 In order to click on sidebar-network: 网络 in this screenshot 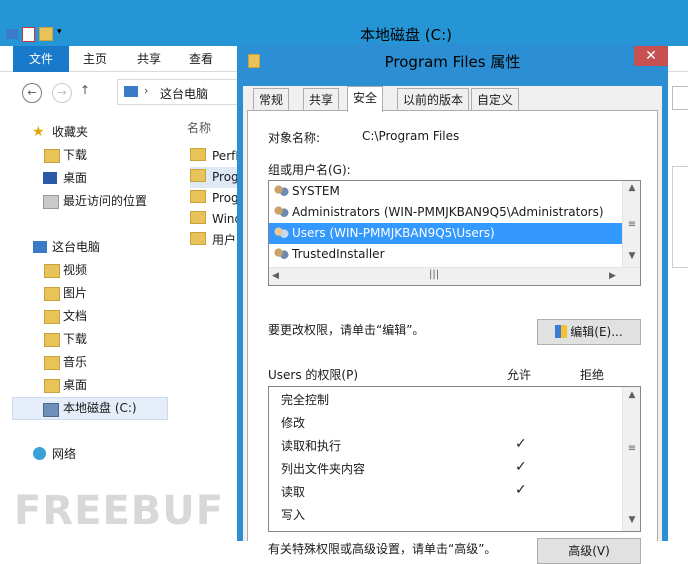, I will do `click(87, 454)`.